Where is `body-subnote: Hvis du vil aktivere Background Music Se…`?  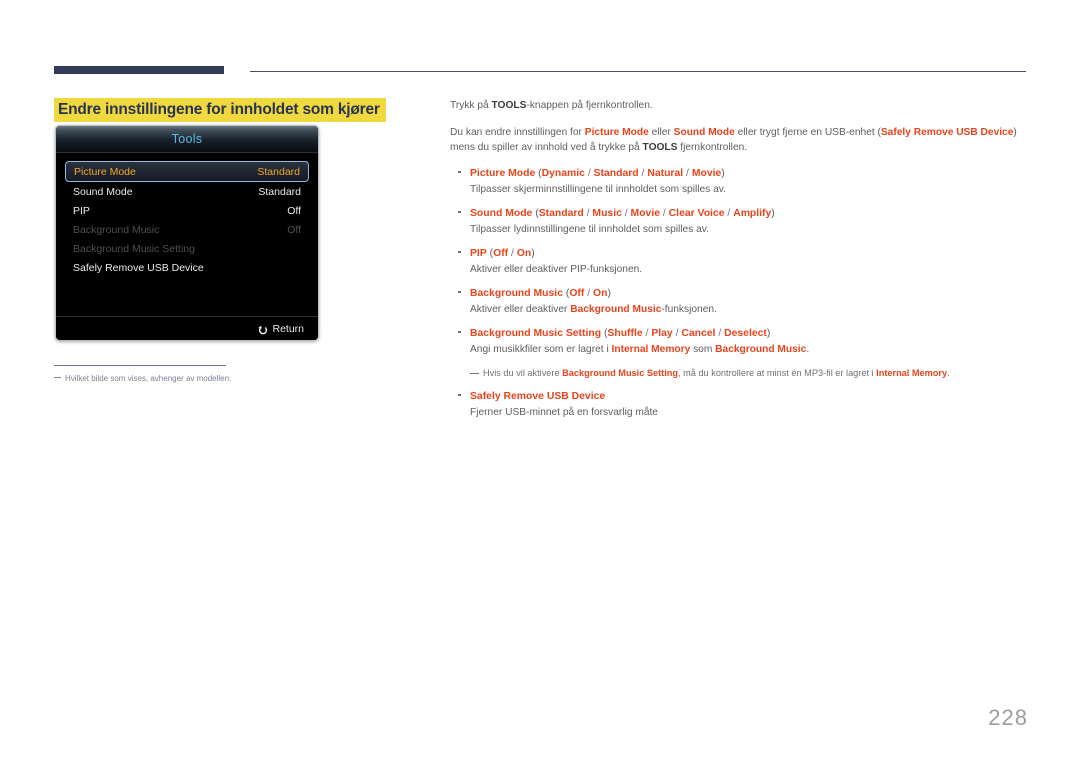 body-subnote: Hvis du vil aktivere Background Music Se… is located at coordinates (740, 373).